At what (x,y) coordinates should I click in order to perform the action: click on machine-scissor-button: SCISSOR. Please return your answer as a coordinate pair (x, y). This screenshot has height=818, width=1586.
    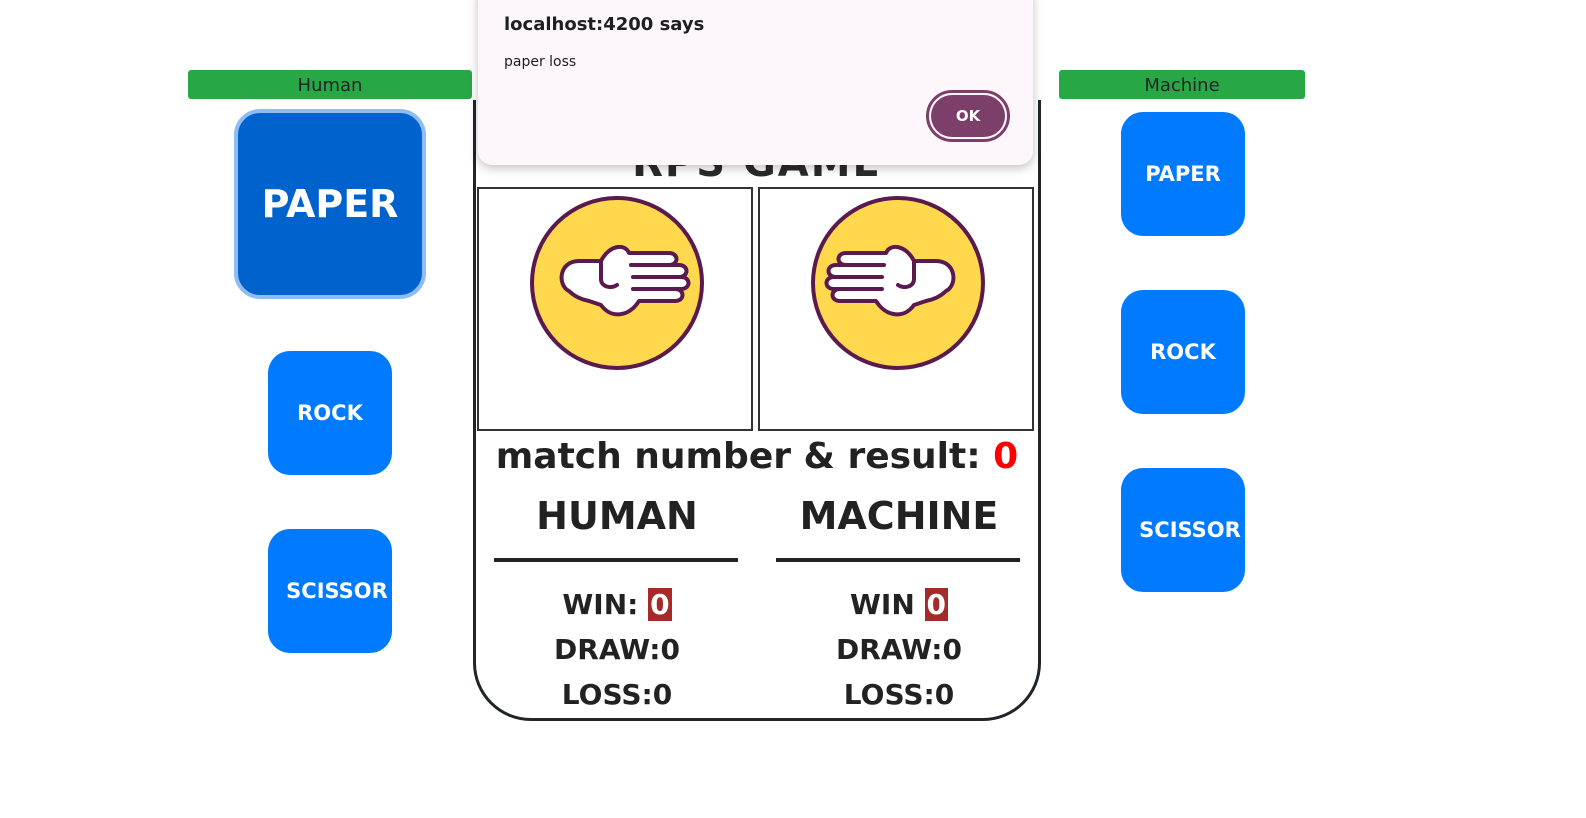
    Looking at the image, I should click on (1183, 530).